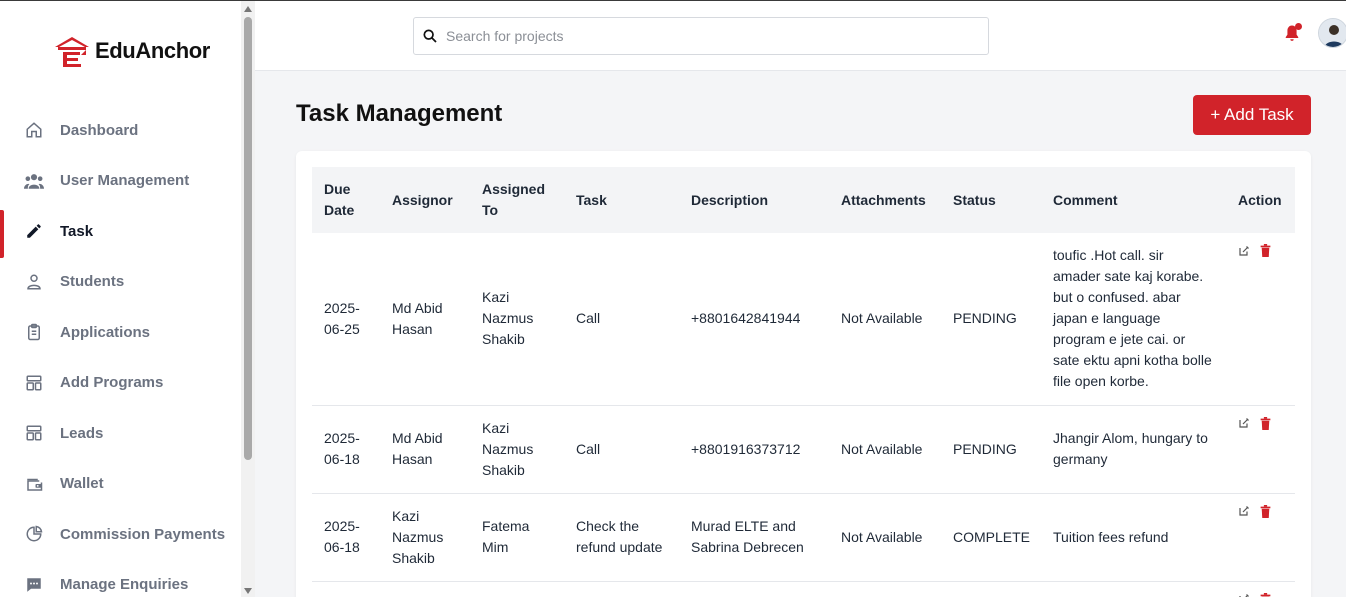  What do you see at coordinates (34, 181) in the screenshot?
I see `users-icon` at bounding box center [34, 181].